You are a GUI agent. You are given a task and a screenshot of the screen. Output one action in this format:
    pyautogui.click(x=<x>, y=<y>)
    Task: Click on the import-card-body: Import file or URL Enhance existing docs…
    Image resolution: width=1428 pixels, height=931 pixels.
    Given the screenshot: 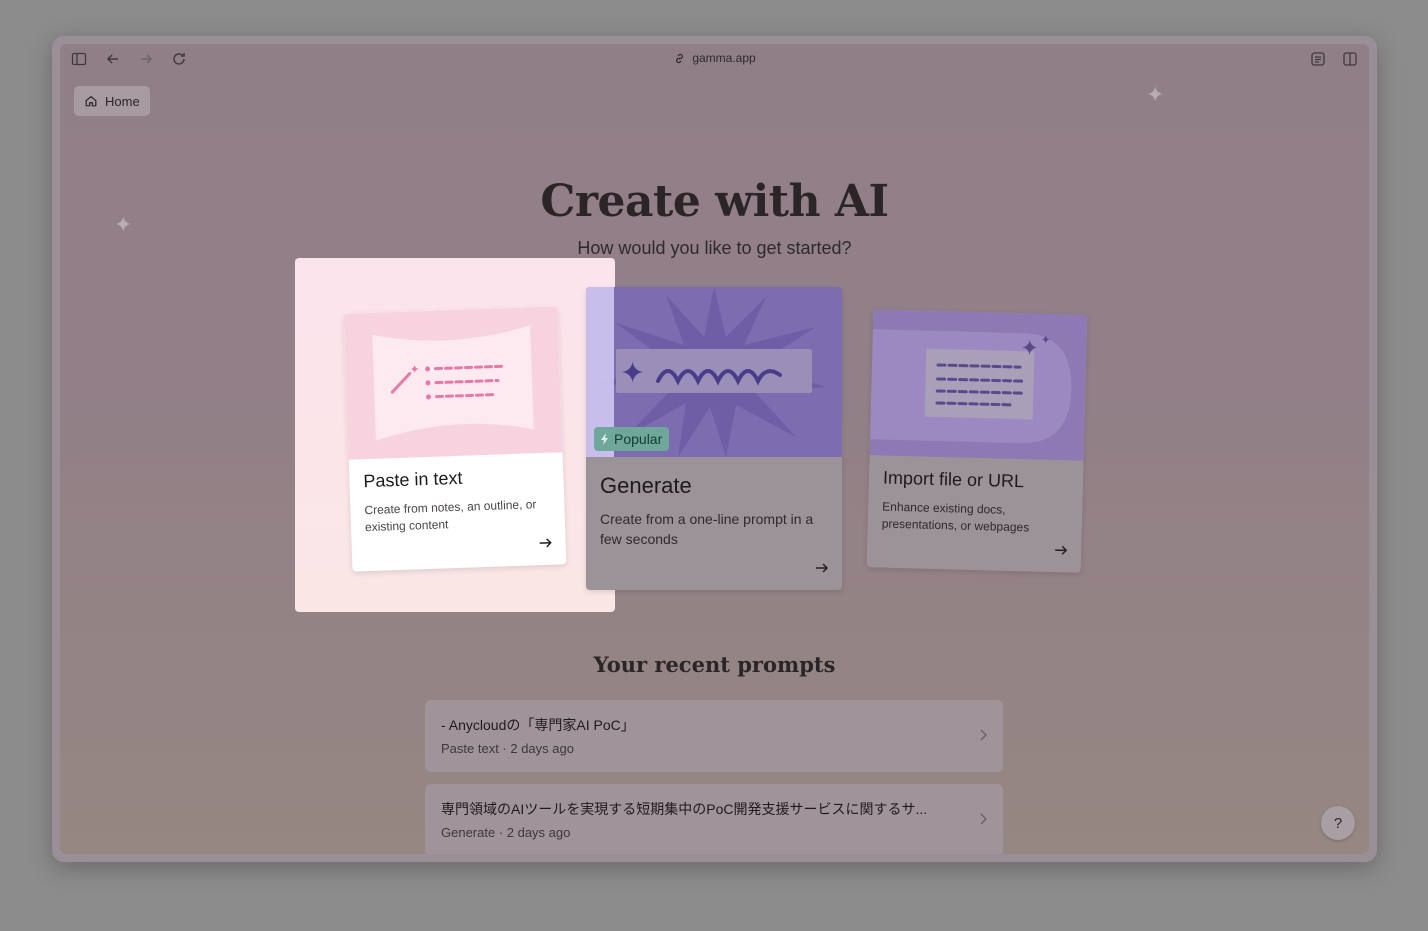 What is the action you would take?
    pyautogui.click(x=975, y=514)
    